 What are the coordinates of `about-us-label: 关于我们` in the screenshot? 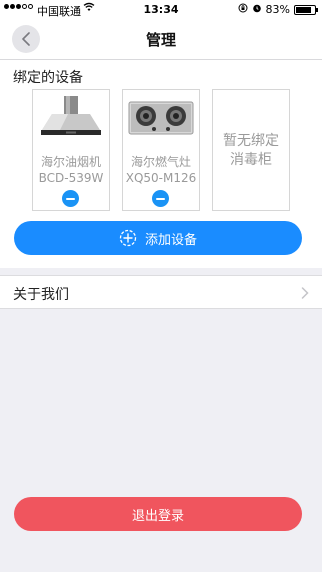 It's located at (41, 295).